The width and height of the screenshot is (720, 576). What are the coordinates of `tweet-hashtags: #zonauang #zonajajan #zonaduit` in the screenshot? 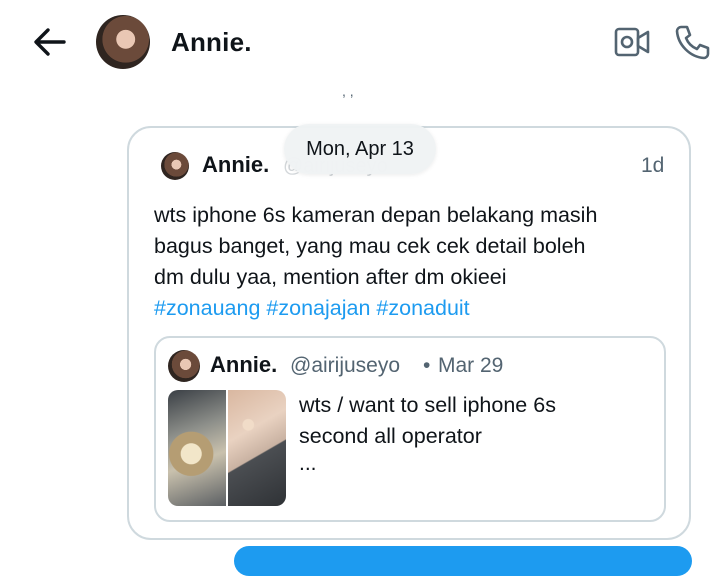 It's located at (414, 308).